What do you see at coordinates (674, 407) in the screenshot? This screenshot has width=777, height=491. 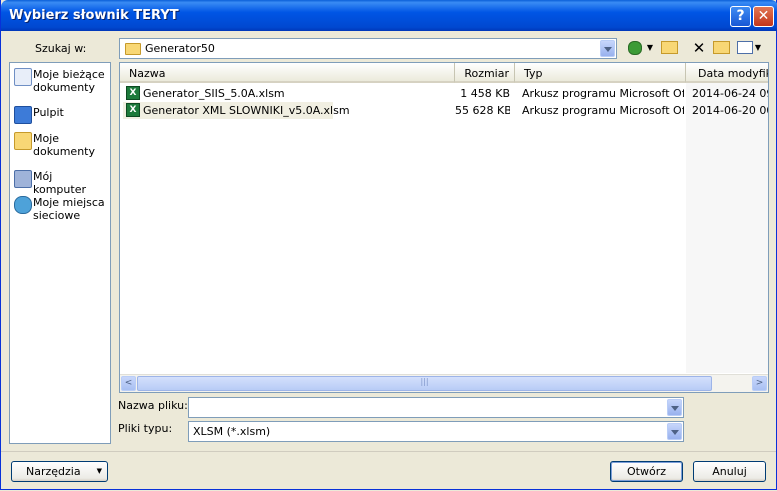 I see `filename-dropdown-button` at bounding box center [674, 407].